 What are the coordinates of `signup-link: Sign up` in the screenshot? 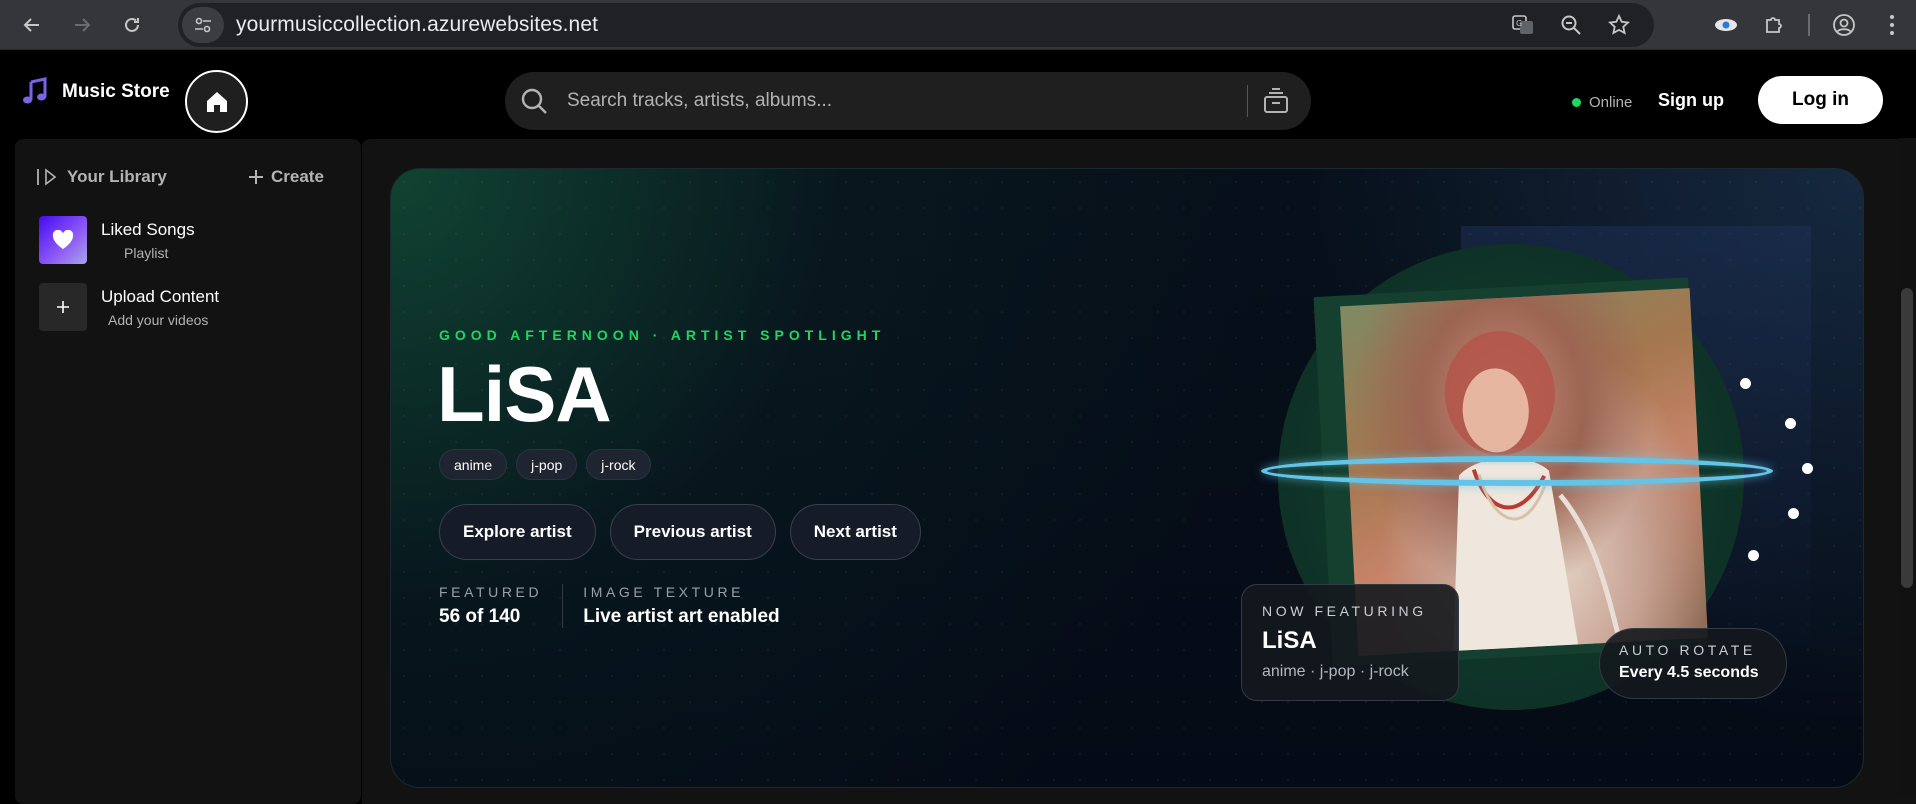 It's located at (1691, 100).